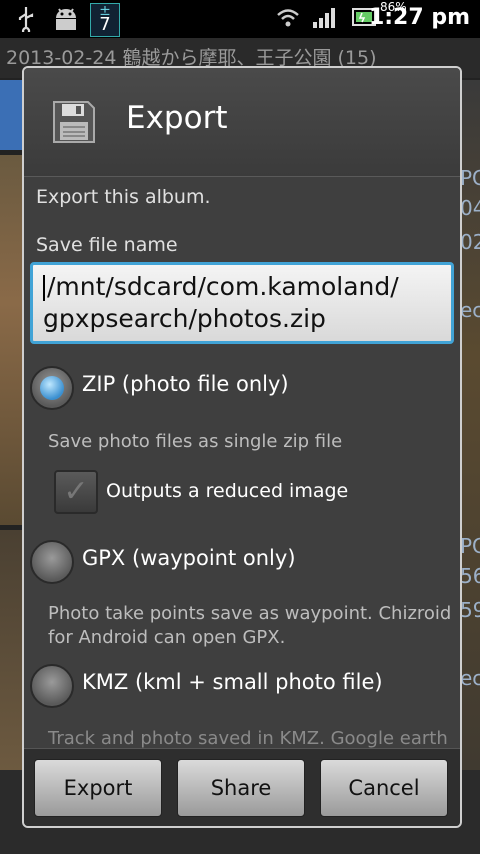  Describe the element at coordinates (52, 686) in the screenshot. I see `radio-button-kmz` at that location.